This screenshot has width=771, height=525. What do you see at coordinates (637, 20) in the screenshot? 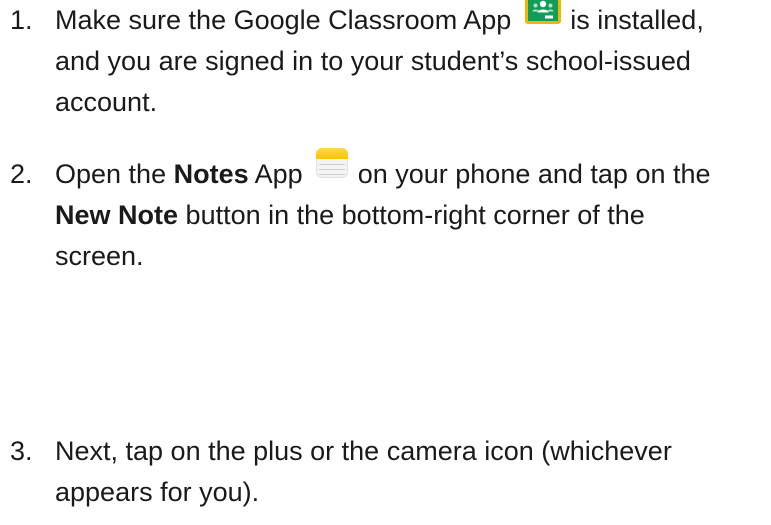
I see `step-text-segment: is installed,` at bounding box center [637, 20].